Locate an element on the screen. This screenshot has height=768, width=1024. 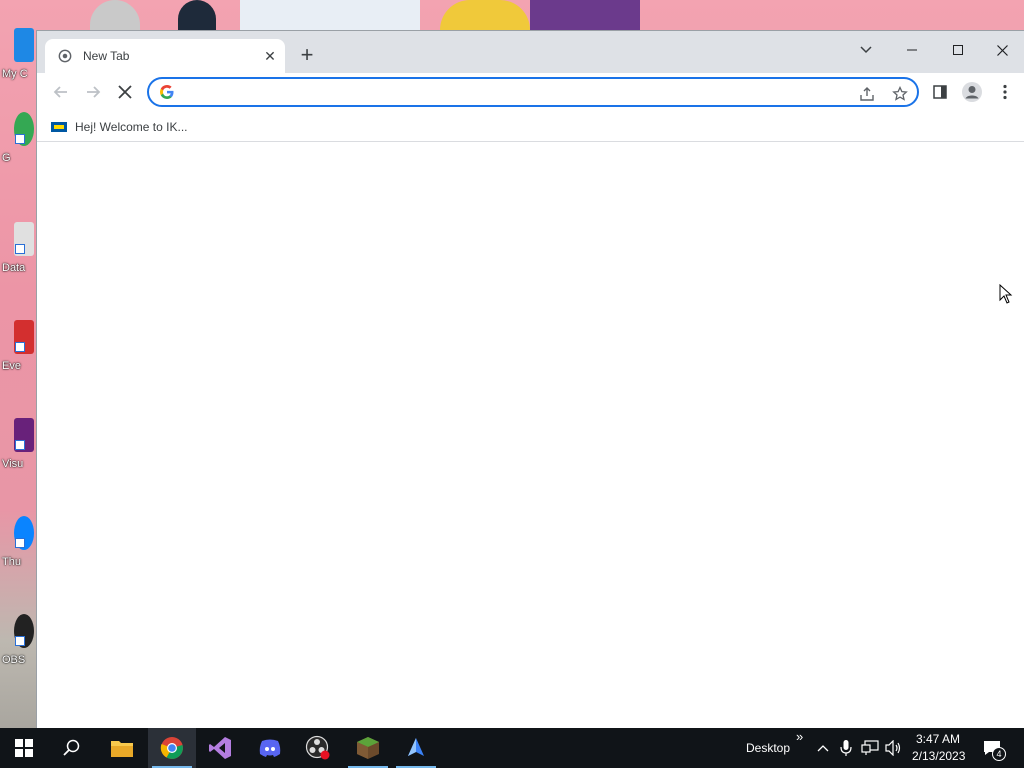
back-arrow-icon is located at coordinates (60, 92).